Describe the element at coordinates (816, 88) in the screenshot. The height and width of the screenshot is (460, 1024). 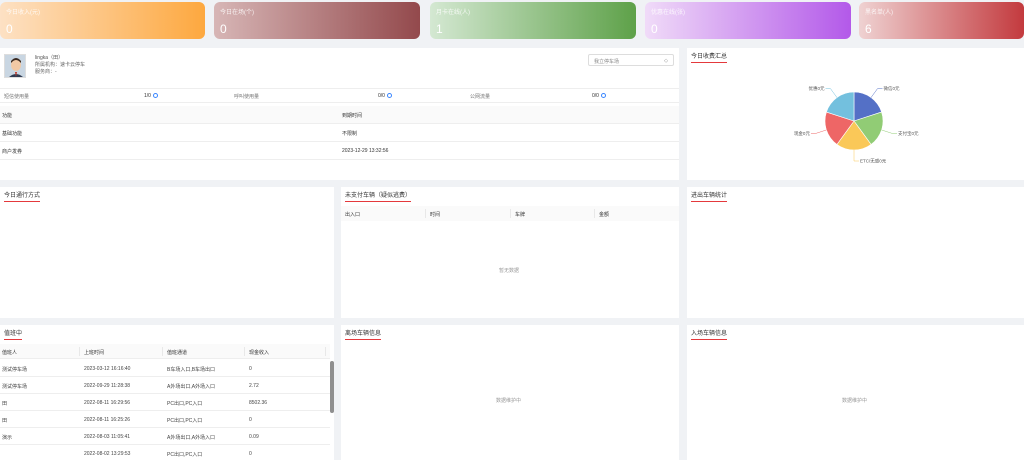
I see `pie-label: 优惠0元` at that location.